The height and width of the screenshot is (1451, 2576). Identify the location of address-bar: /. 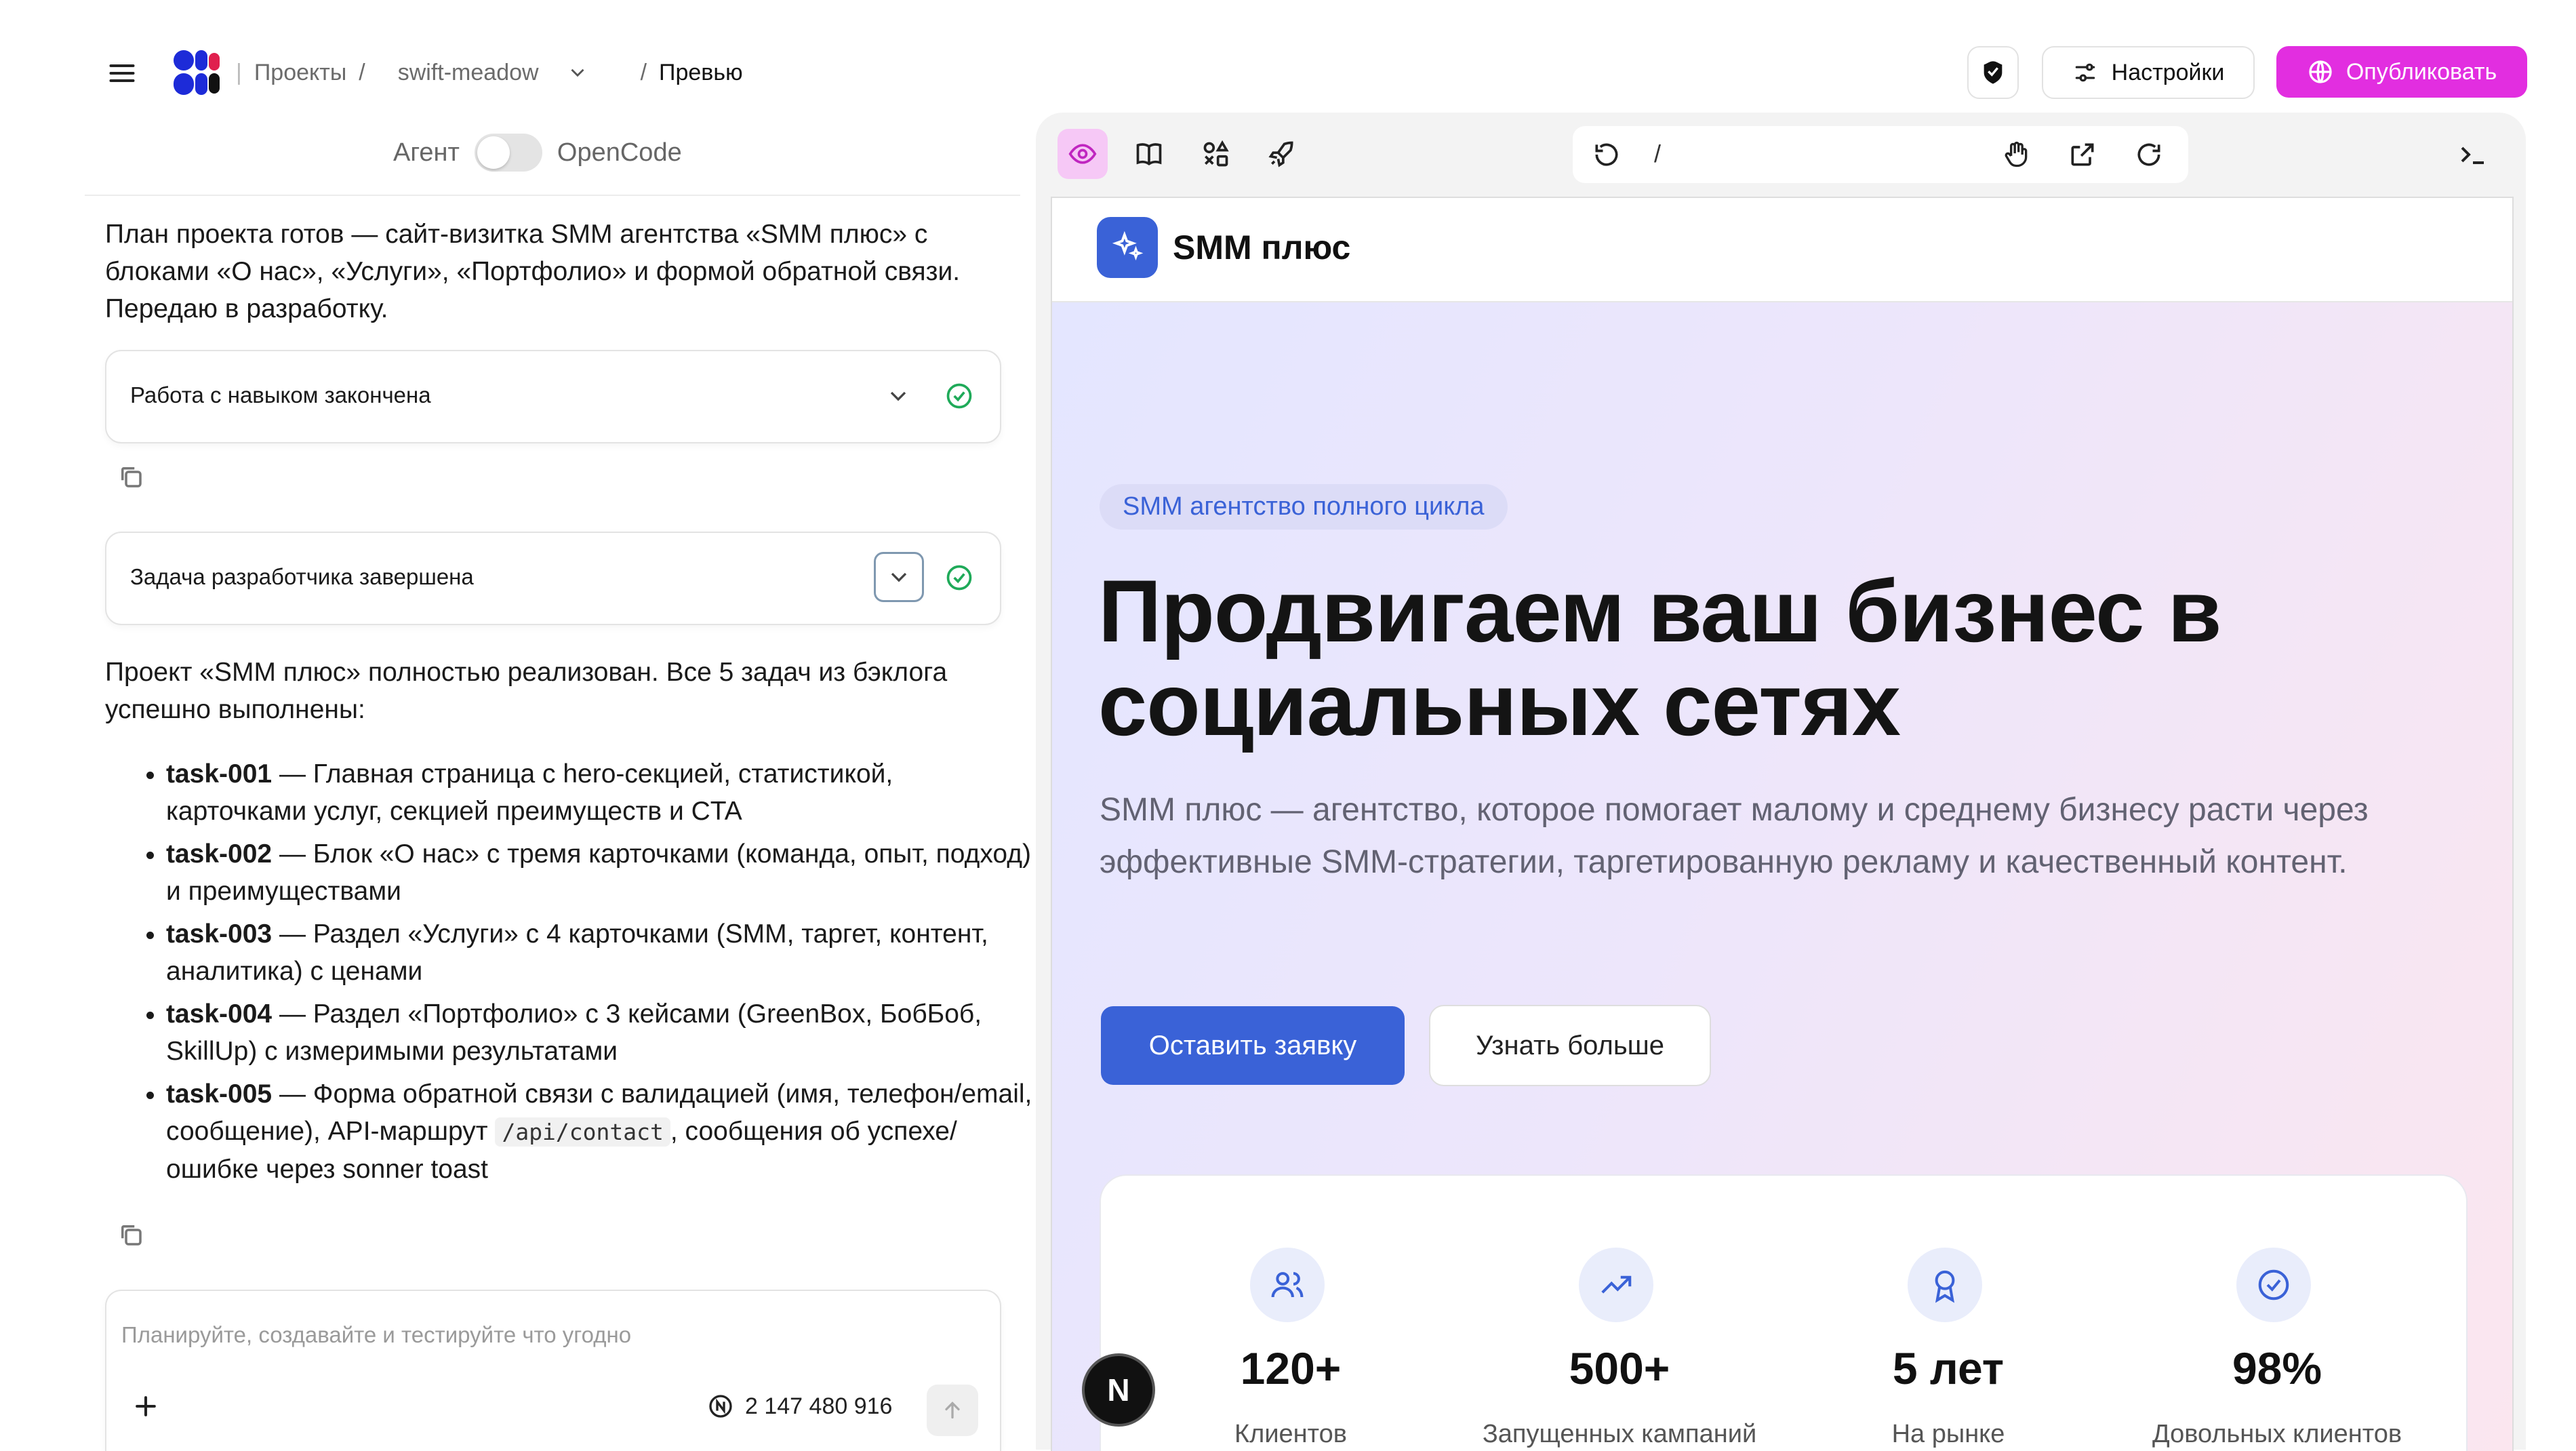
(1880, 154).